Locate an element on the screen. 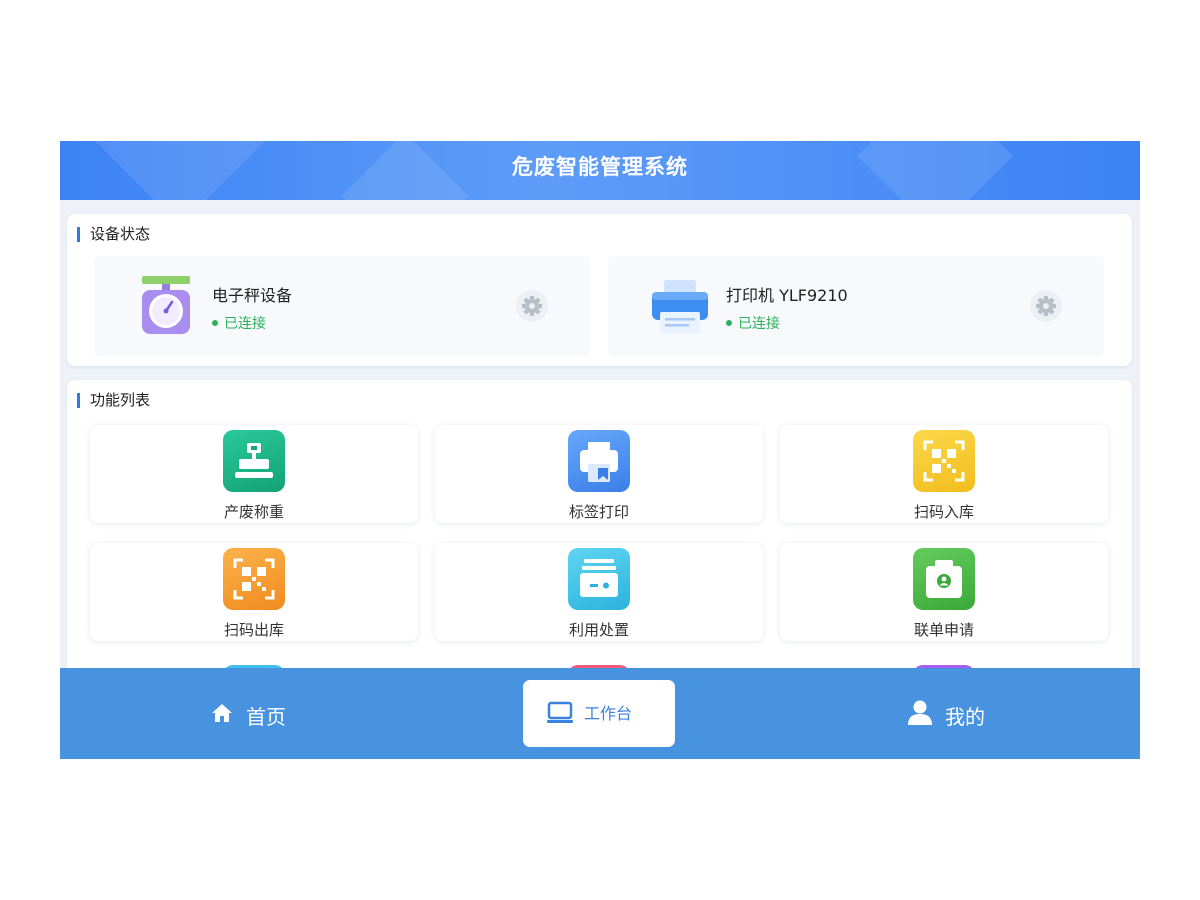 The height and width of the screenshot is (900, 1200). function-label: 产废称重 is located at coordinates (253, 512).